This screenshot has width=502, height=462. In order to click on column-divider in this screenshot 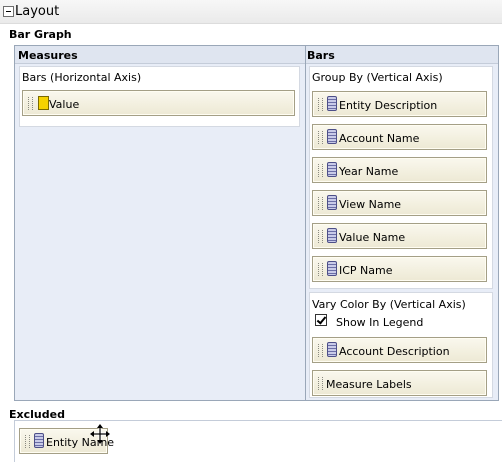, I will do `click(305, 223)`.